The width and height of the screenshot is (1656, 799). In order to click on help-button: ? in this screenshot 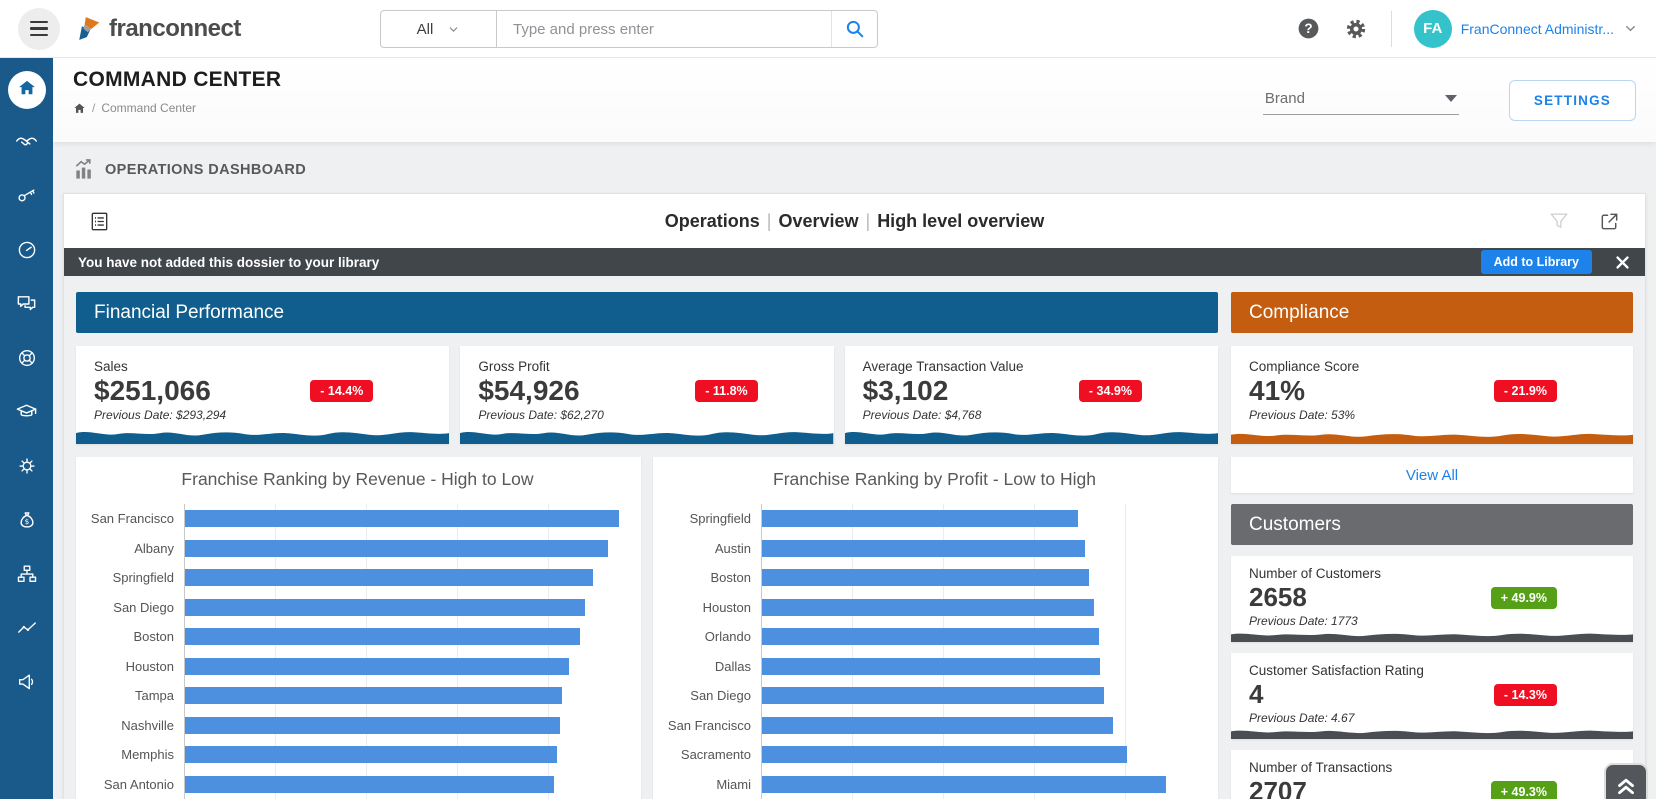, I will do `click(1308, 28)`.